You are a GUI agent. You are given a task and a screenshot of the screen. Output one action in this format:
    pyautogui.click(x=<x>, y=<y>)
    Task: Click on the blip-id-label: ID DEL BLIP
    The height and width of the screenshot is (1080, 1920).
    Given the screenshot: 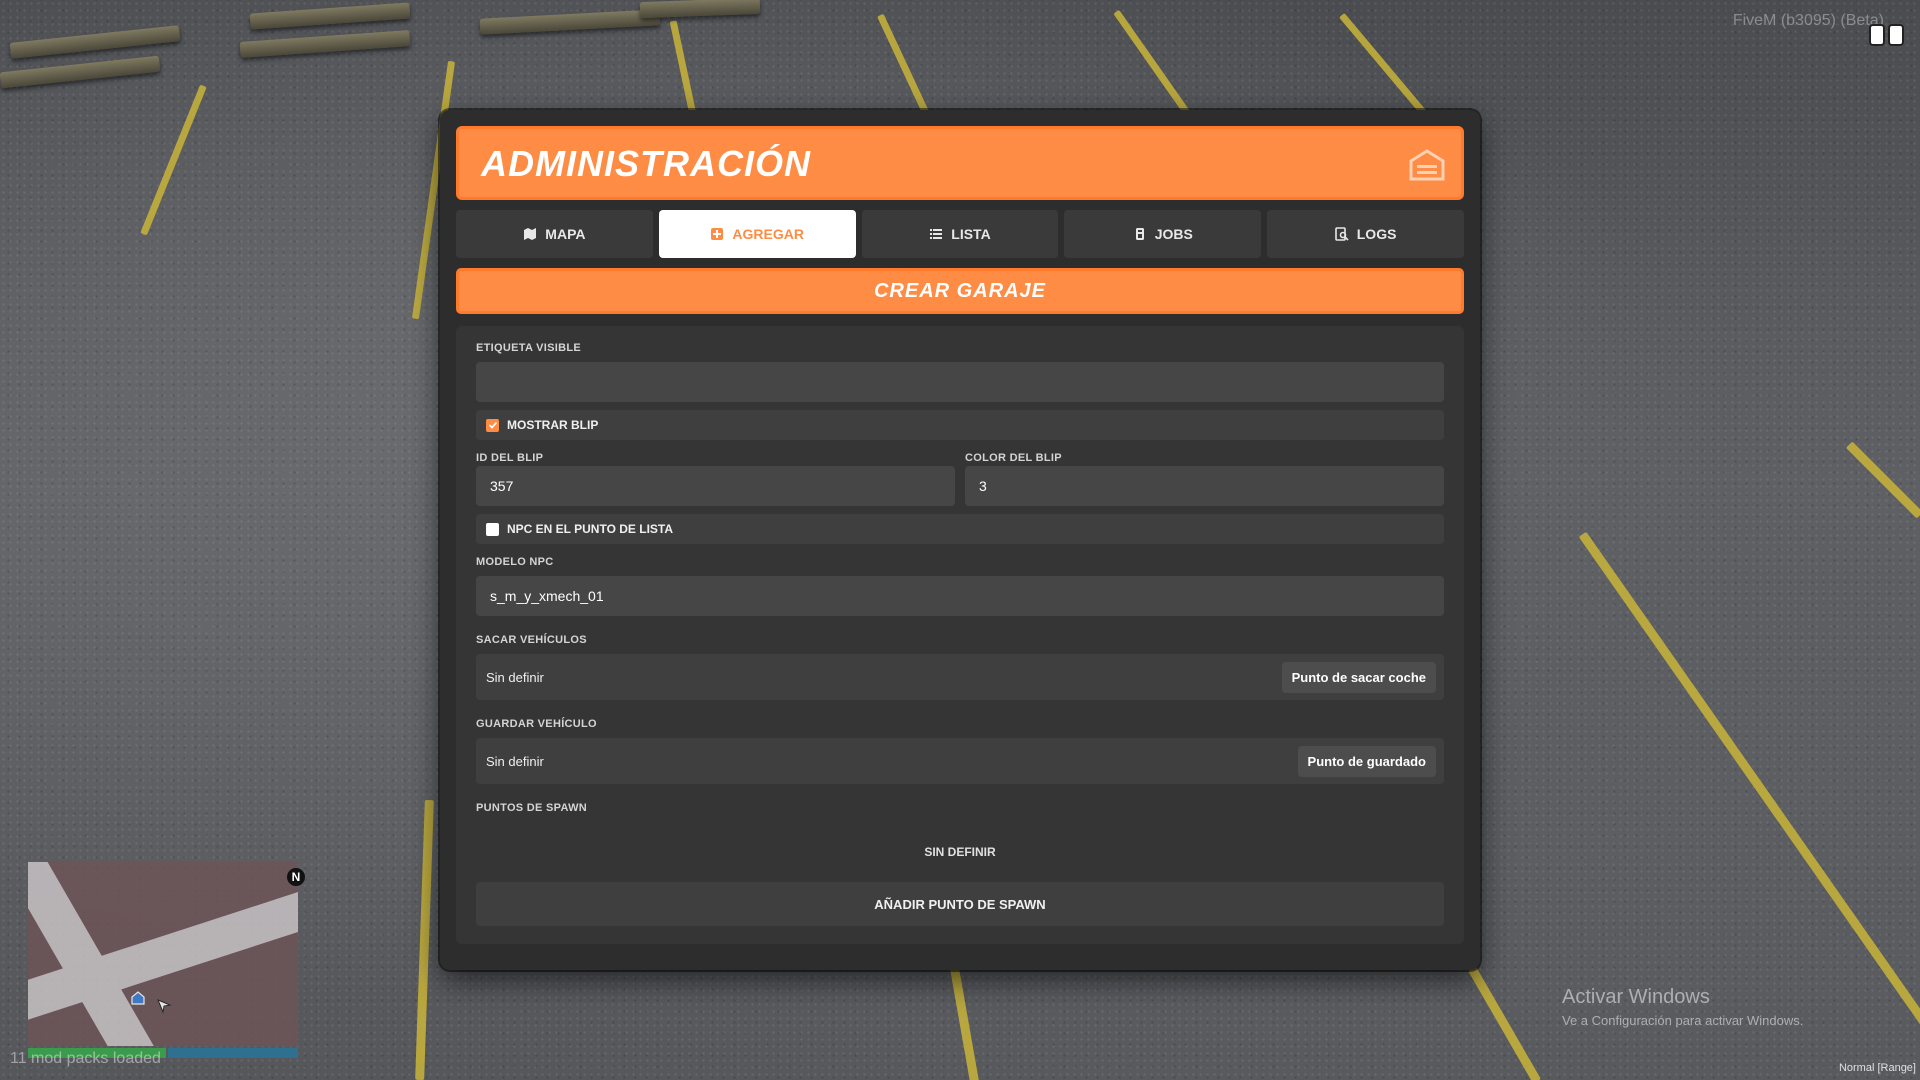 What is the action you would take?
    pyautogui.click(x=510, y=458)
    